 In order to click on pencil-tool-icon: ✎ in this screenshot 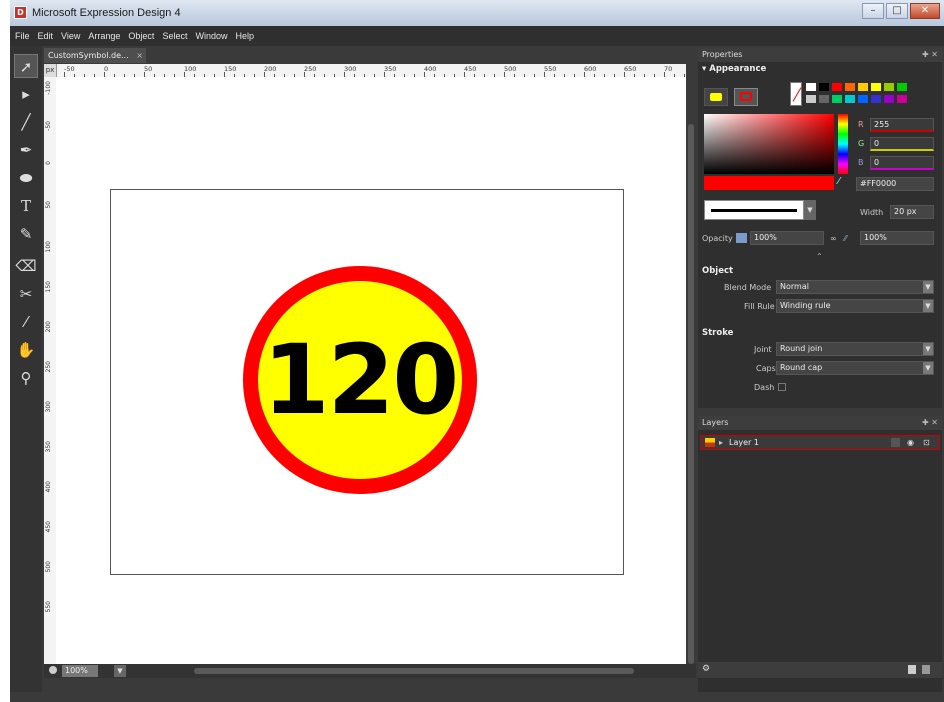, I will do `click(26, 234)`.